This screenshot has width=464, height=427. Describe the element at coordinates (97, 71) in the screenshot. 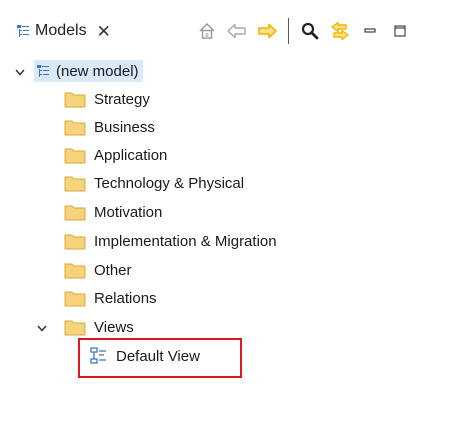

I see `tree-root-label: (new model)` at that location.